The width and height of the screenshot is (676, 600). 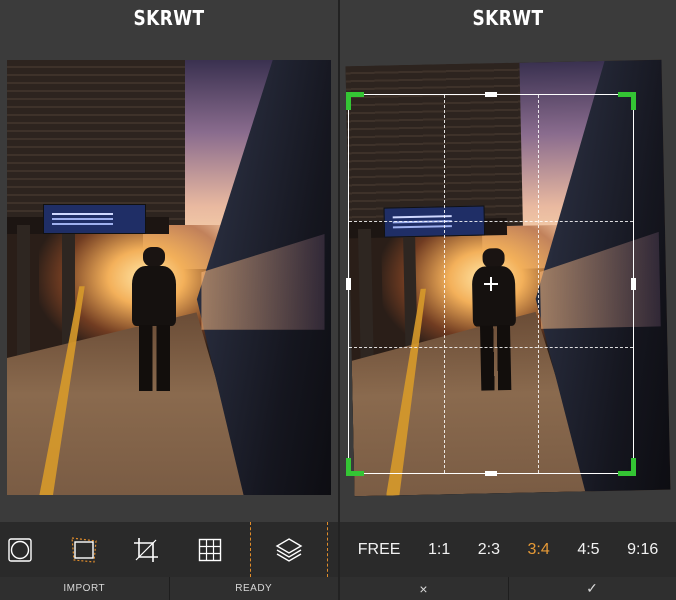 I want to click on ratio-9-16: 9:16, so click(x=642, y=550).